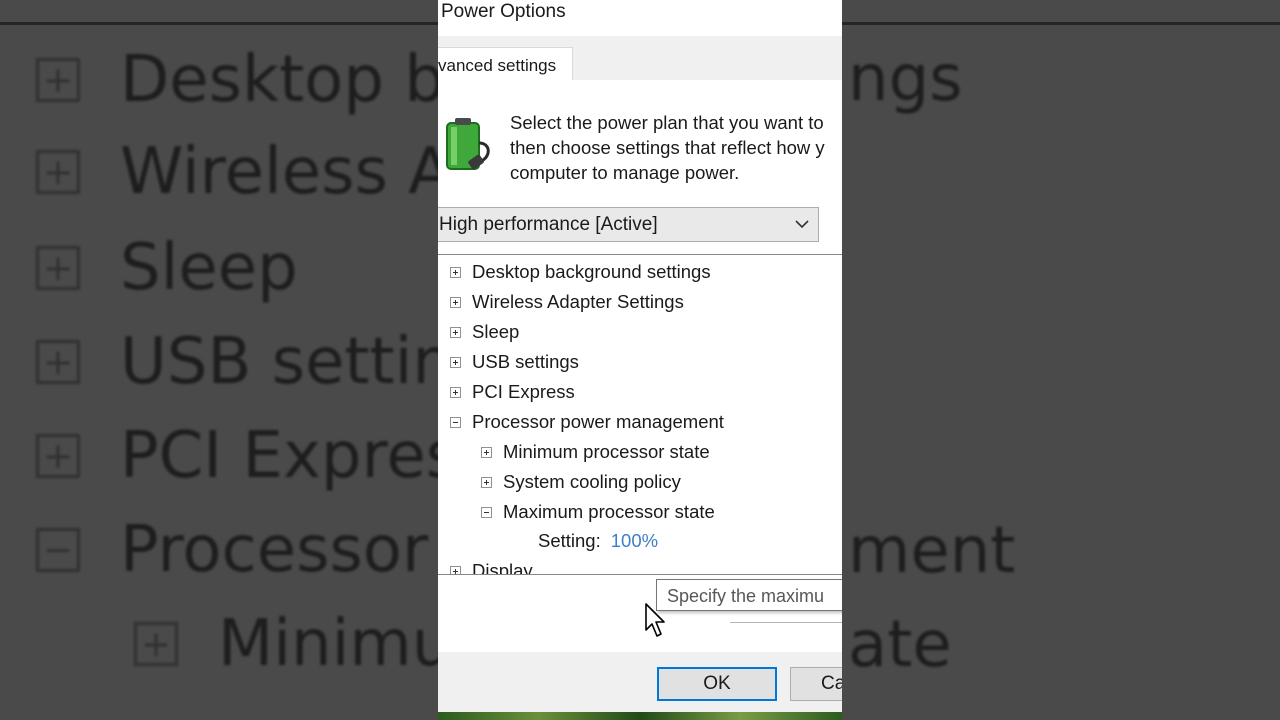 The height and width of the screenshot is (720, 1280). I want to click on tree-item-label: USB settings, so click(525, 361).